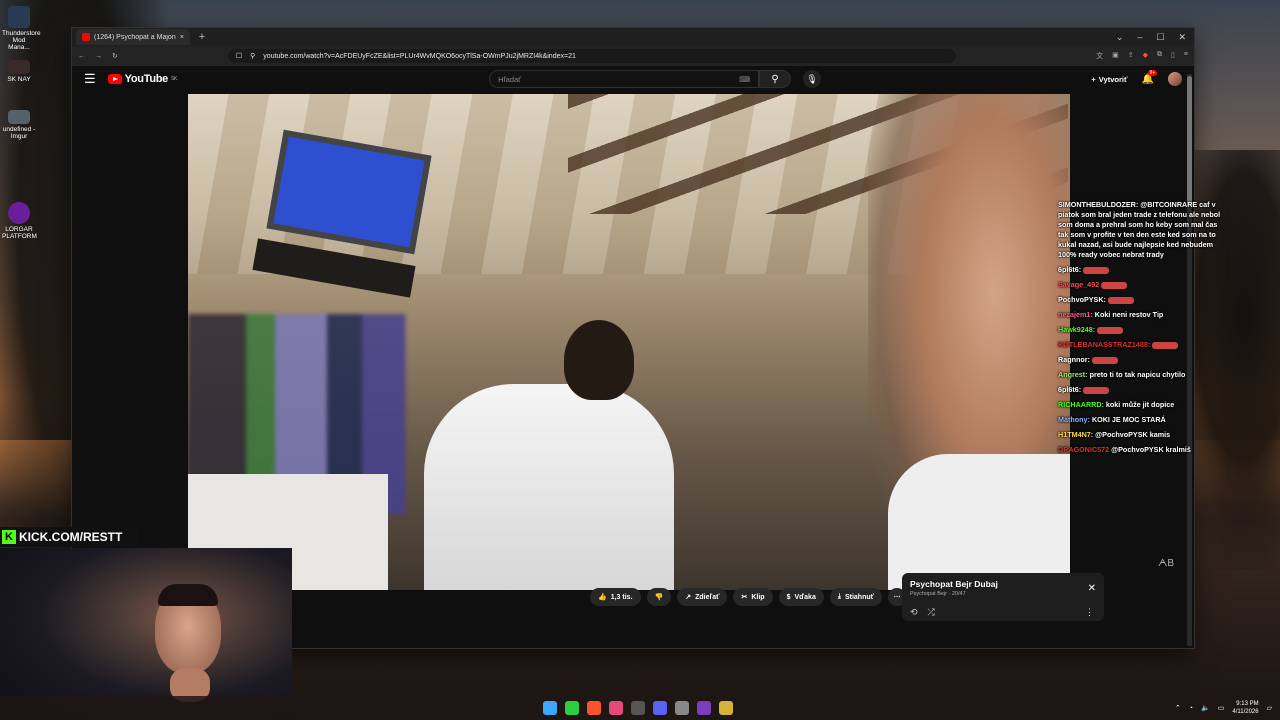 This screenshot has width=1280, height=720. I want to click on chat-text: @PochvoPYSK kralmiš, so click(1151, 449).